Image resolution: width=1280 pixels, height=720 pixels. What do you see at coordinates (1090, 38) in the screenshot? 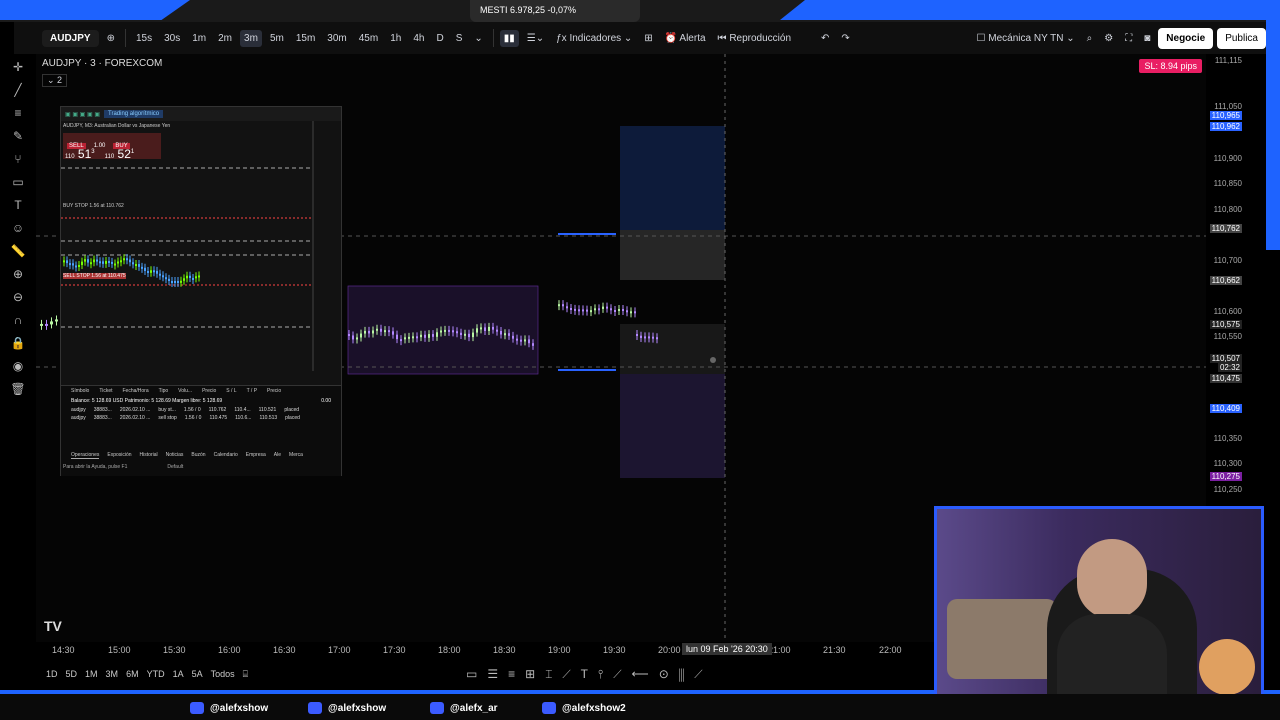
I see `search-icon: ⌕` at bounding box center [1090, 38].